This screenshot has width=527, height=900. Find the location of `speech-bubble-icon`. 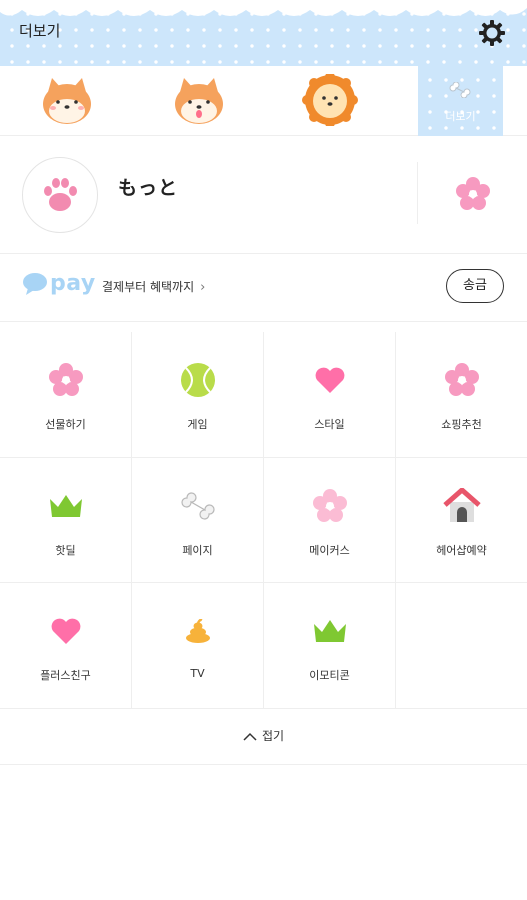

speech-bubble-icon is located at coordinates (35, 284).